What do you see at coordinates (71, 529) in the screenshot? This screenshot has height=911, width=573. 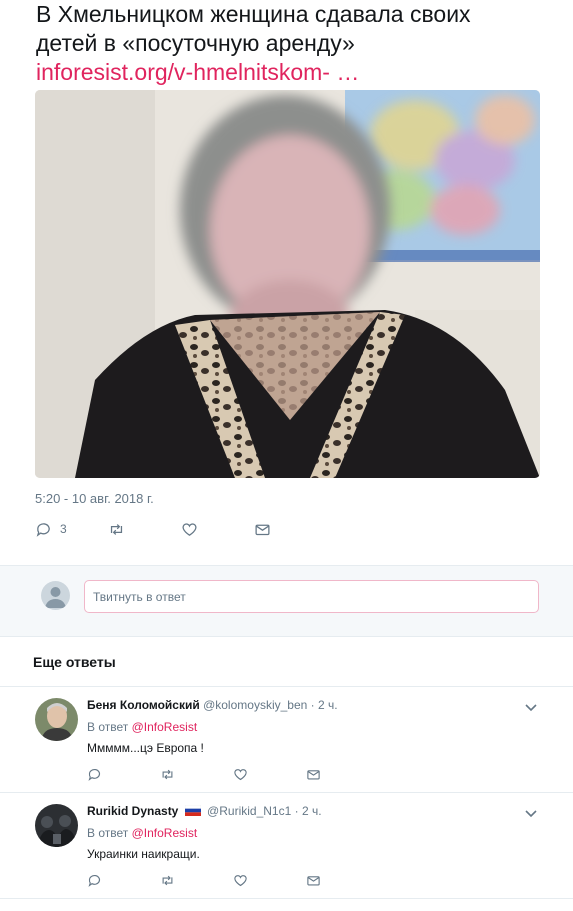 I see `reply-button: 3` at bounding box center [71, 529].